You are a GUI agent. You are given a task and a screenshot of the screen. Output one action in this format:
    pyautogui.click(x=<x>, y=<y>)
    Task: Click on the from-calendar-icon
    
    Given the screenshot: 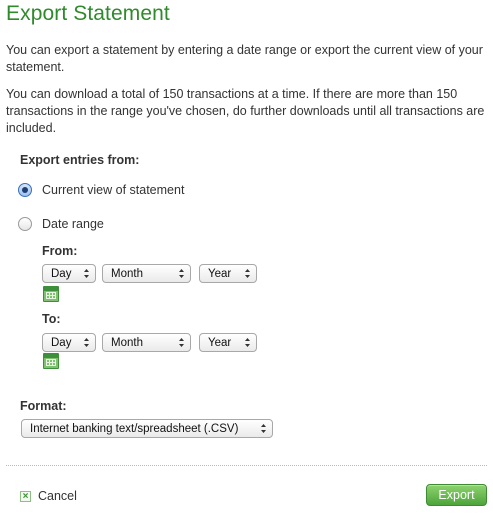 What is the action you would take?
    pyautogui.click(x=51, y=294)
    